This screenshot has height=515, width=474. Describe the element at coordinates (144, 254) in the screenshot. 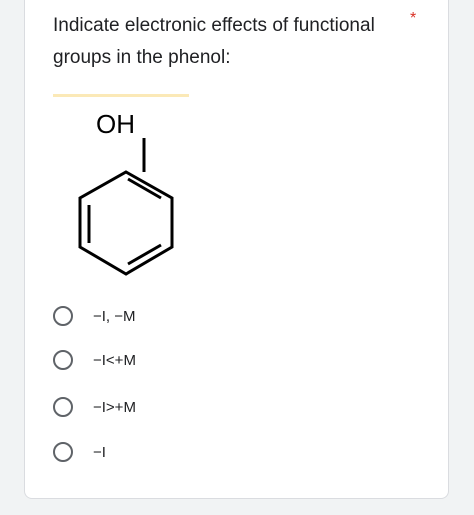

I see `double-bond-bottom-right` at that location.